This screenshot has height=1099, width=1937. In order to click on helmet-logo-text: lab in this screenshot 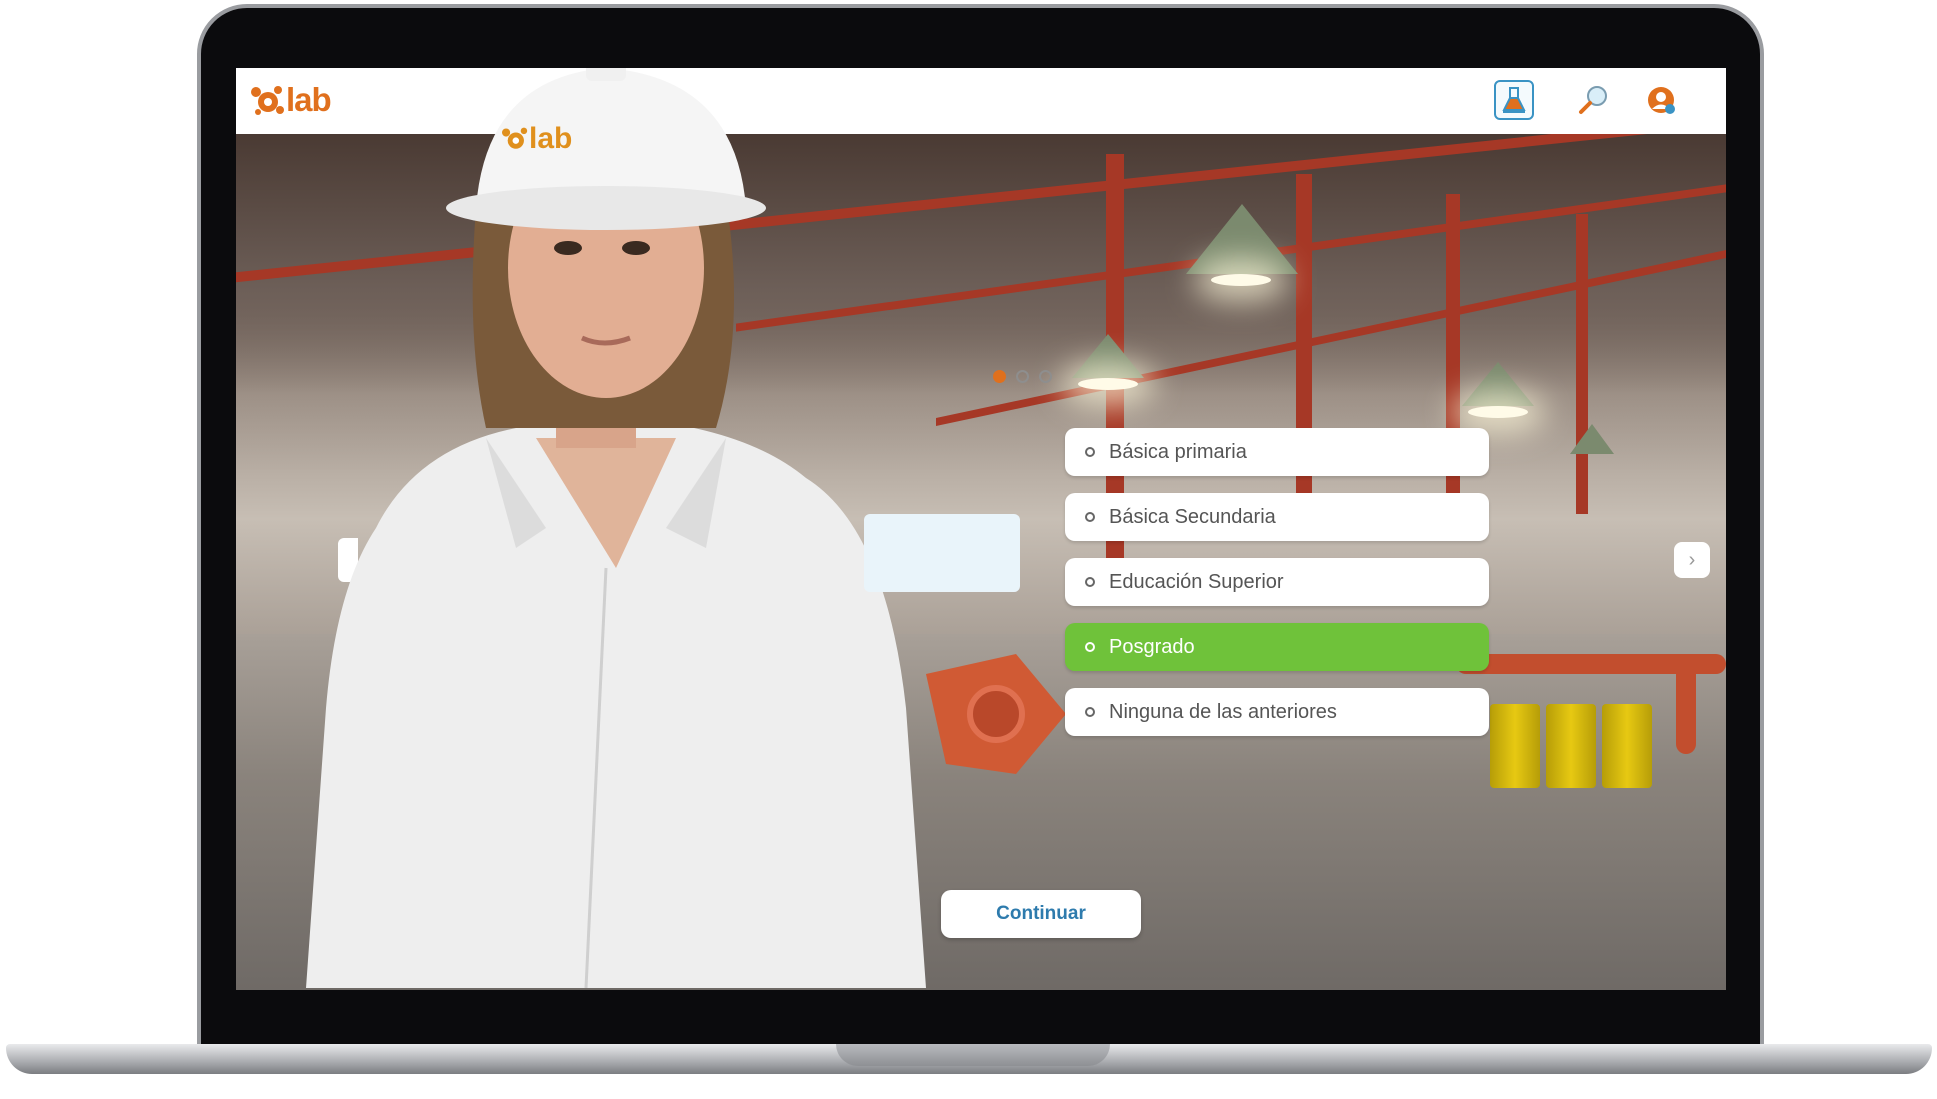, I will do `click(551, 138)`.